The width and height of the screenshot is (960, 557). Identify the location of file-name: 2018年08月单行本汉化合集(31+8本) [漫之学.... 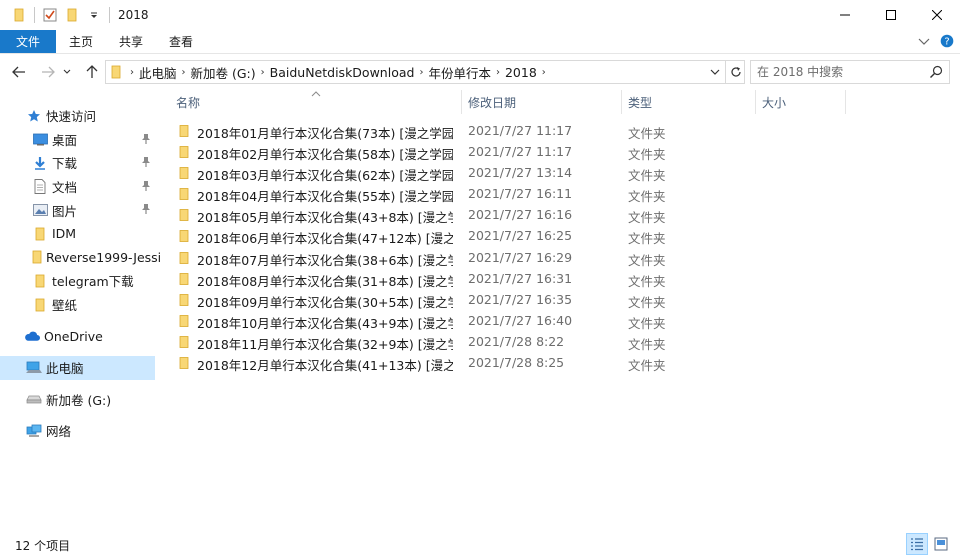
(325, 281).